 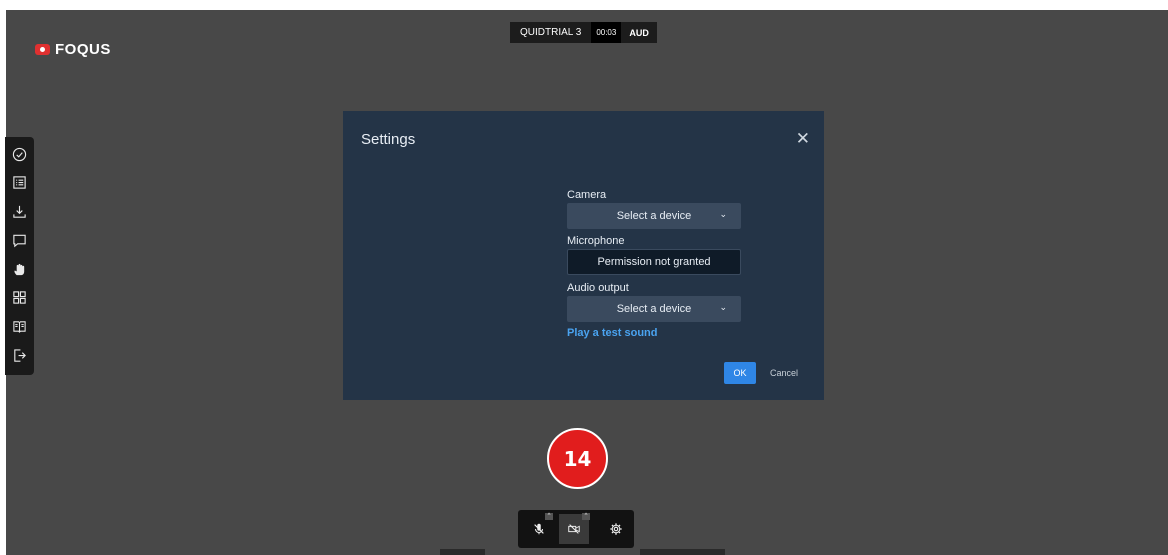 I want to click on mic-toggle-button, so click(x=539, y=529).